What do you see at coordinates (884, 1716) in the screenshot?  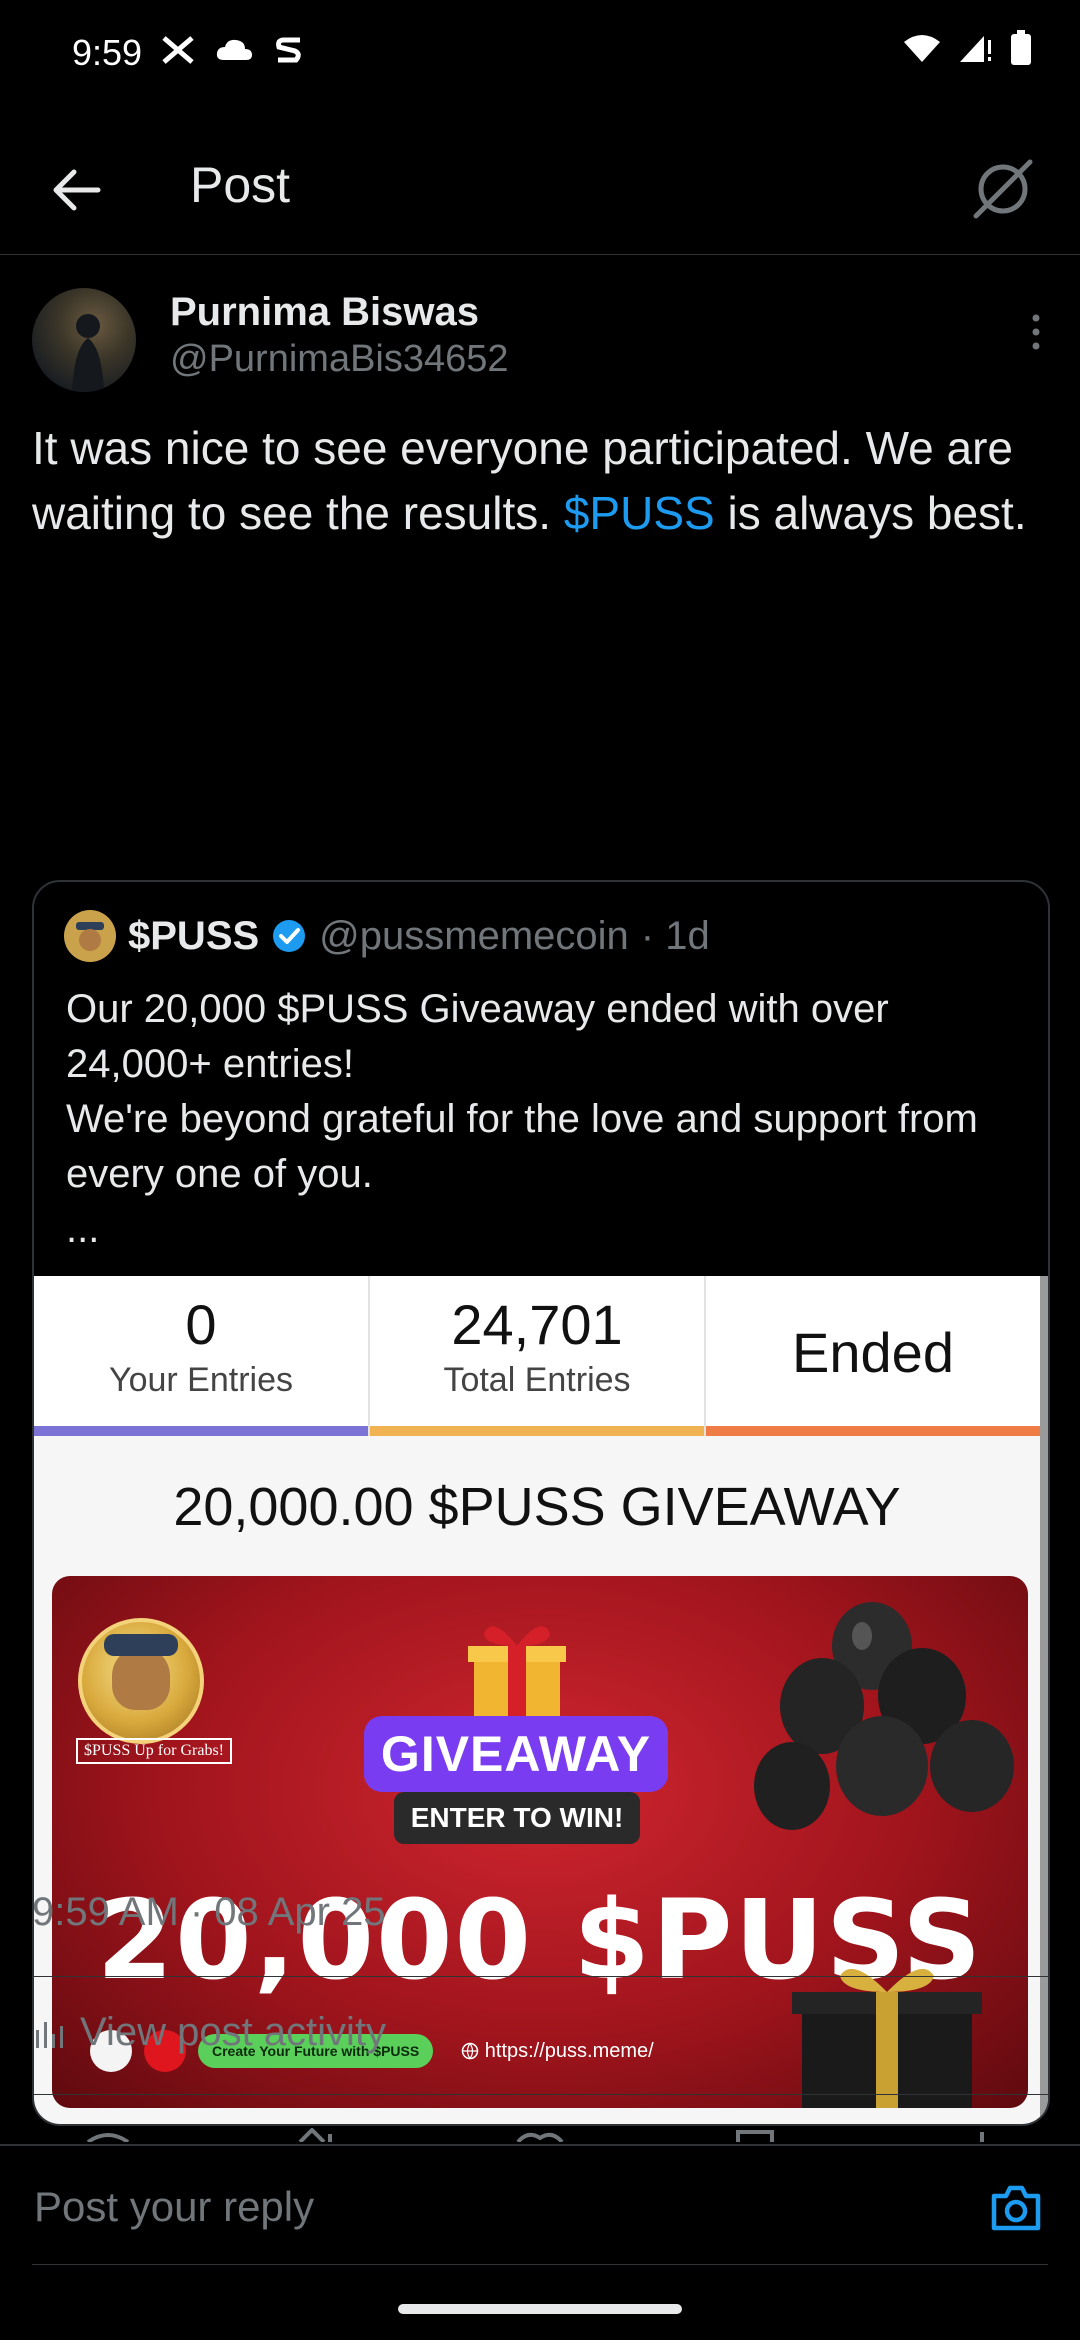 I see `black-balloons-icon` at bounding box center [884, 1716].